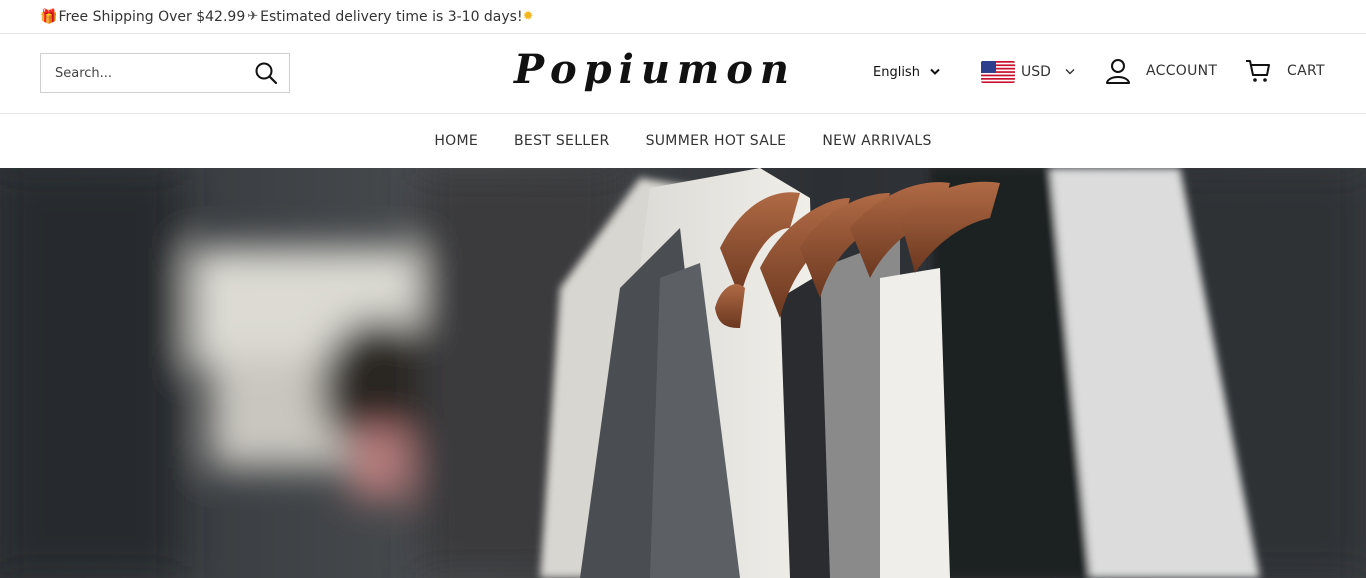 Image resolution: width=1366 pixels, height=578 pixels. Describe the element at coordinates (1258, 71) in the screenshot. I see `cart-icon` at that location.